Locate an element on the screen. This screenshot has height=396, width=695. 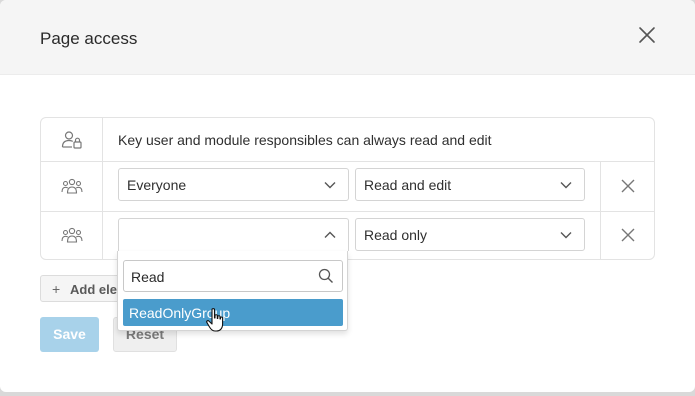
chevron-up-icon is located at coordinates (330, 234).